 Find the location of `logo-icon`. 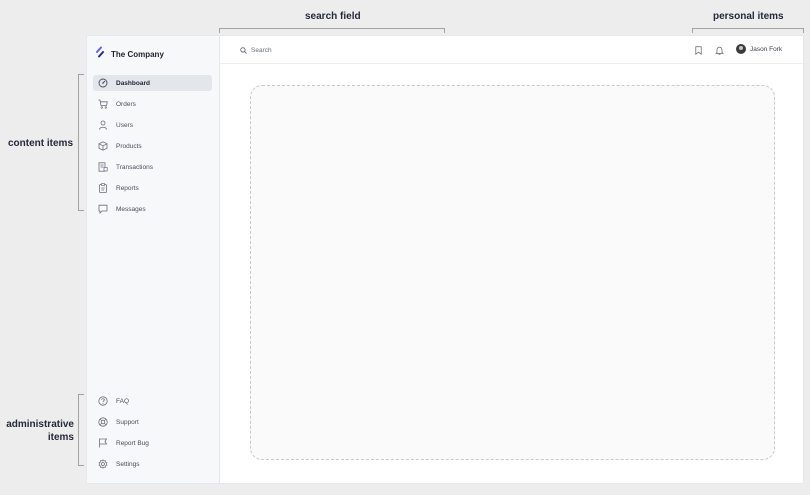

logo-icon is located at coordinates (100, 54).